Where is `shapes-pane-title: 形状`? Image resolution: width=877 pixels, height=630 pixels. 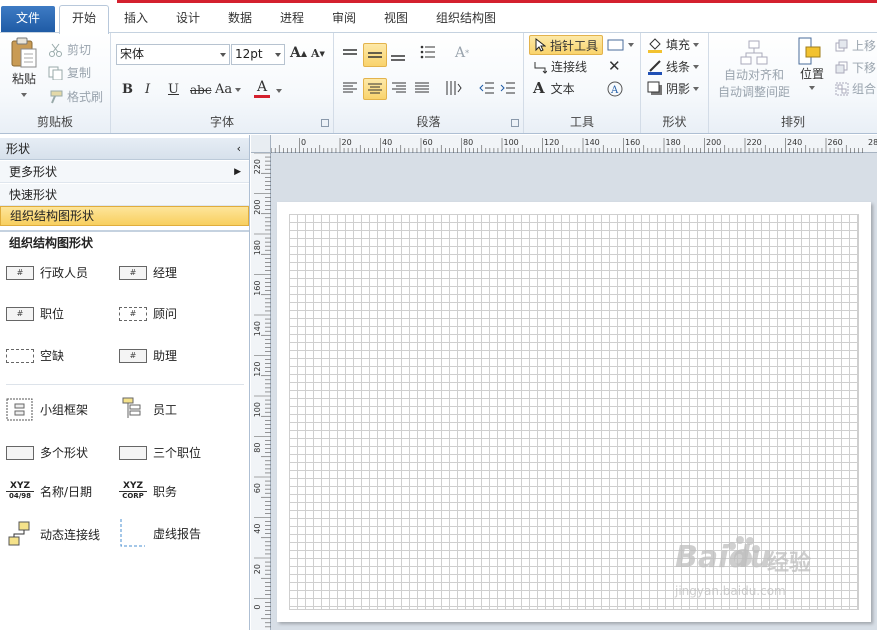 shapes-pane-title: 形状 is located at coordinates (18, 149).